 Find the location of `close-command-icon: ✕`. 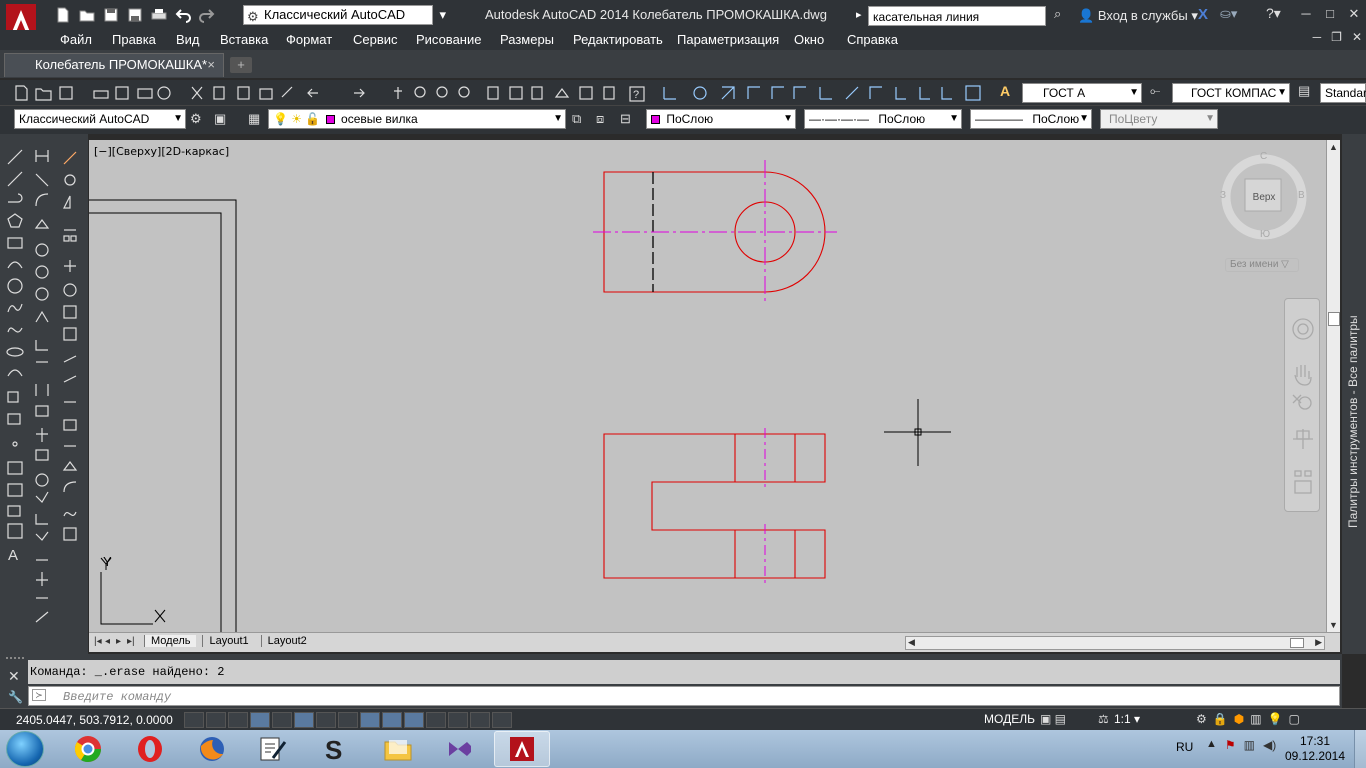

close-command-icon: ✕ is located at coordinates (14, 676).